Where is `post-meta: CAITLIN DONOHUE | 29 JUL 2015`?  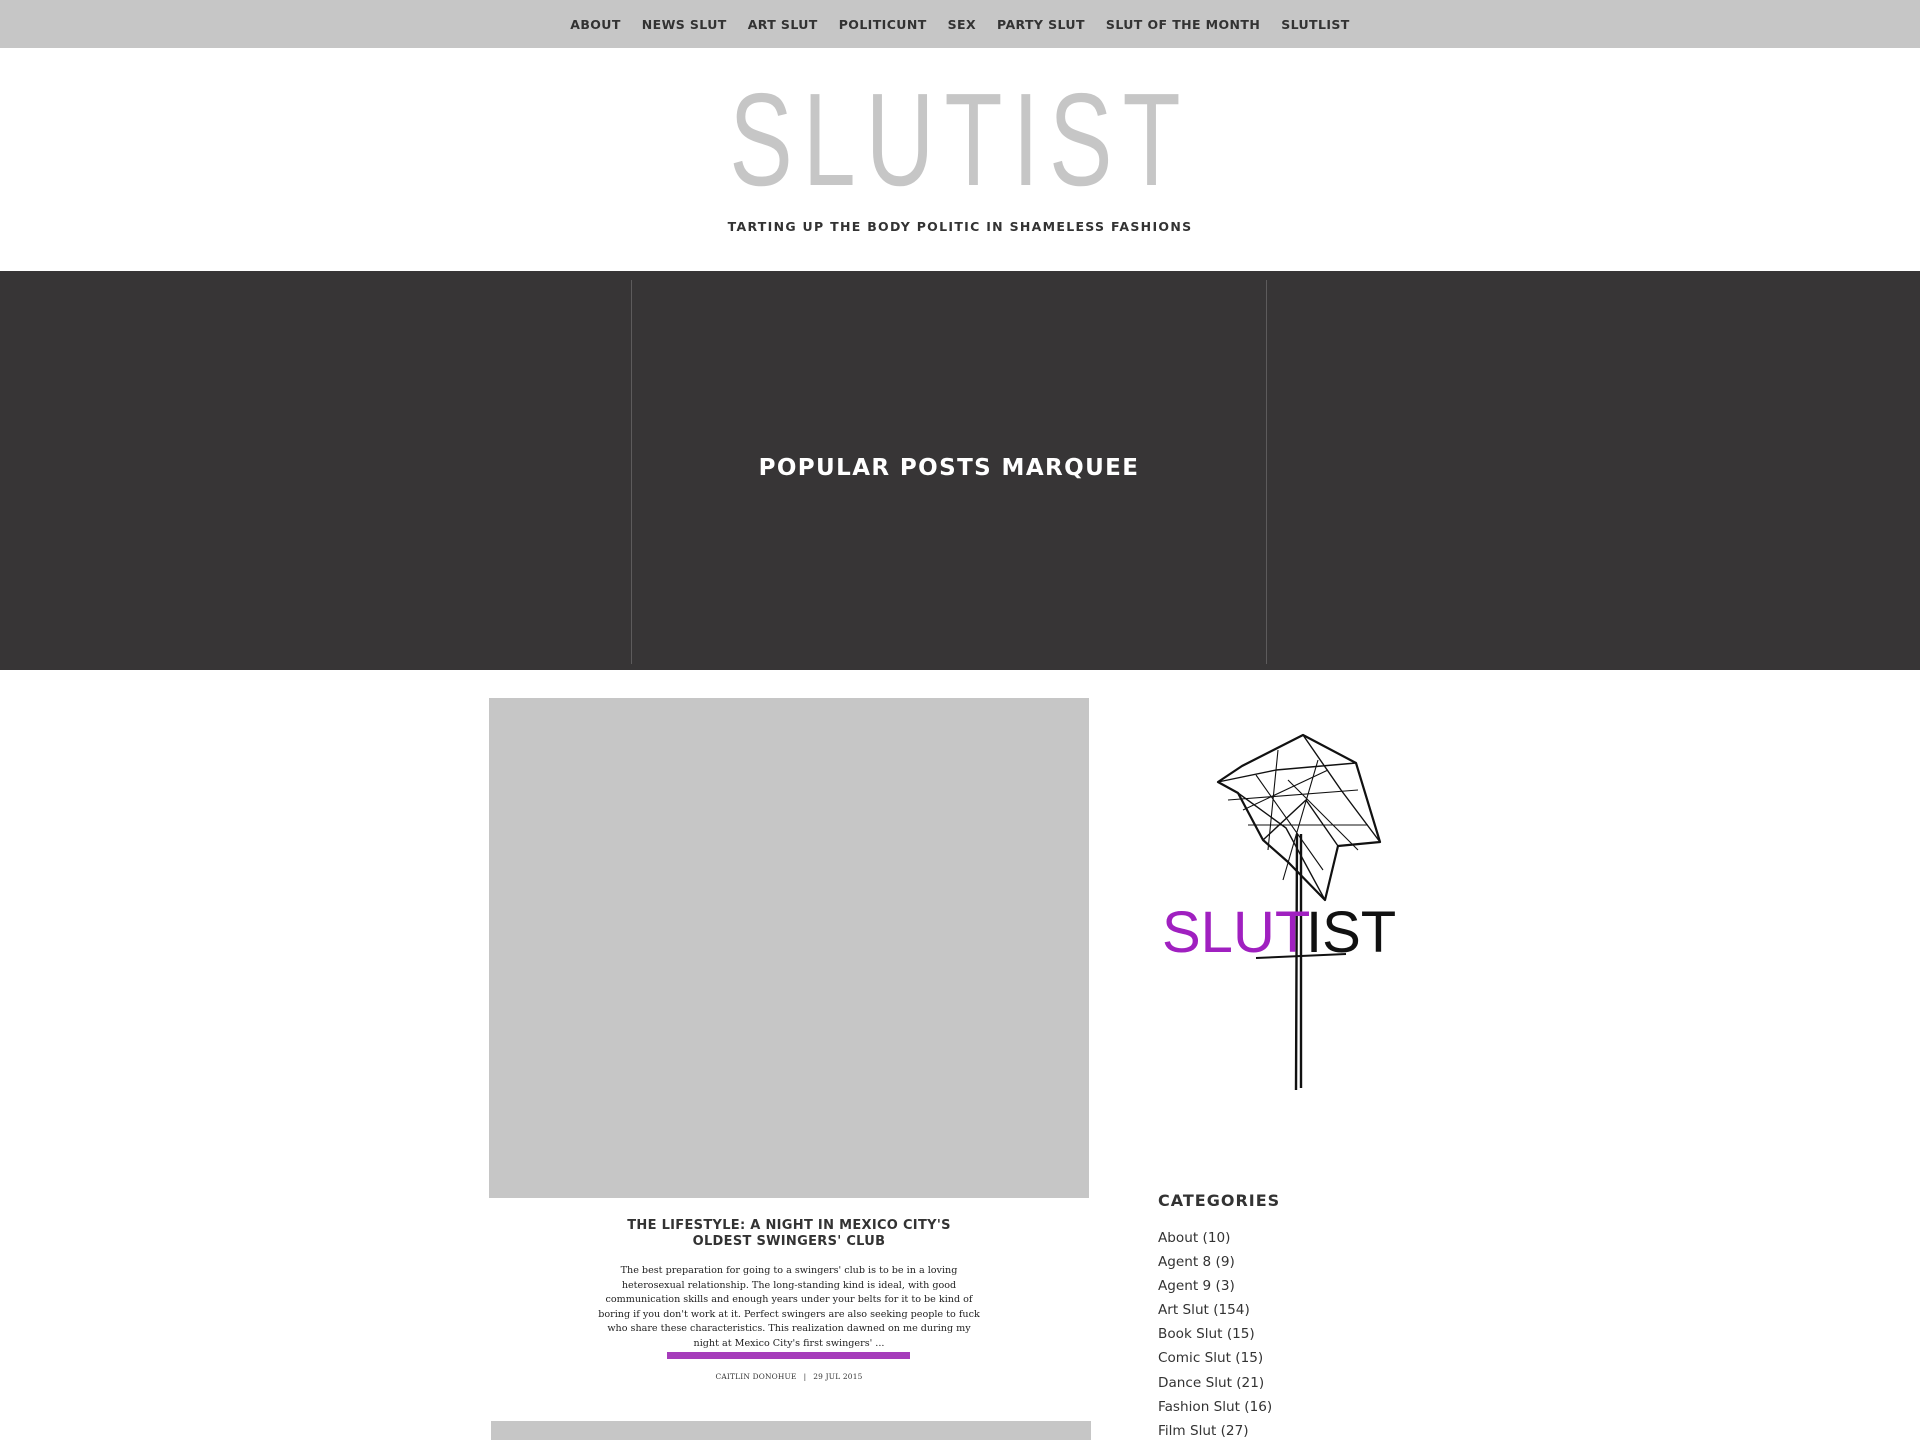 post-meta: CAITLIN DONOHUE | 29 JUL 2015 is located at coordinates (789, 1376).